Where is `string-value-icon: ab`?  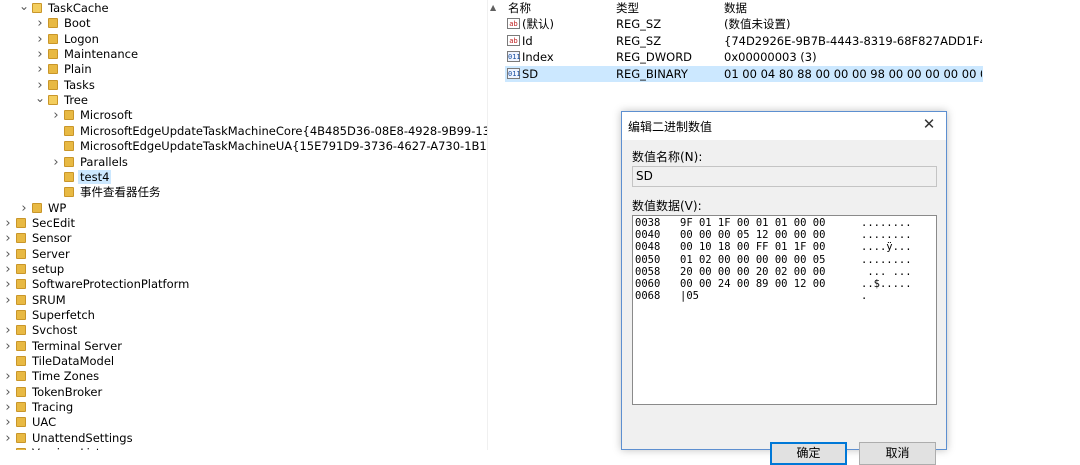
string-value-icon: ab is located at coordinates (513, 23).